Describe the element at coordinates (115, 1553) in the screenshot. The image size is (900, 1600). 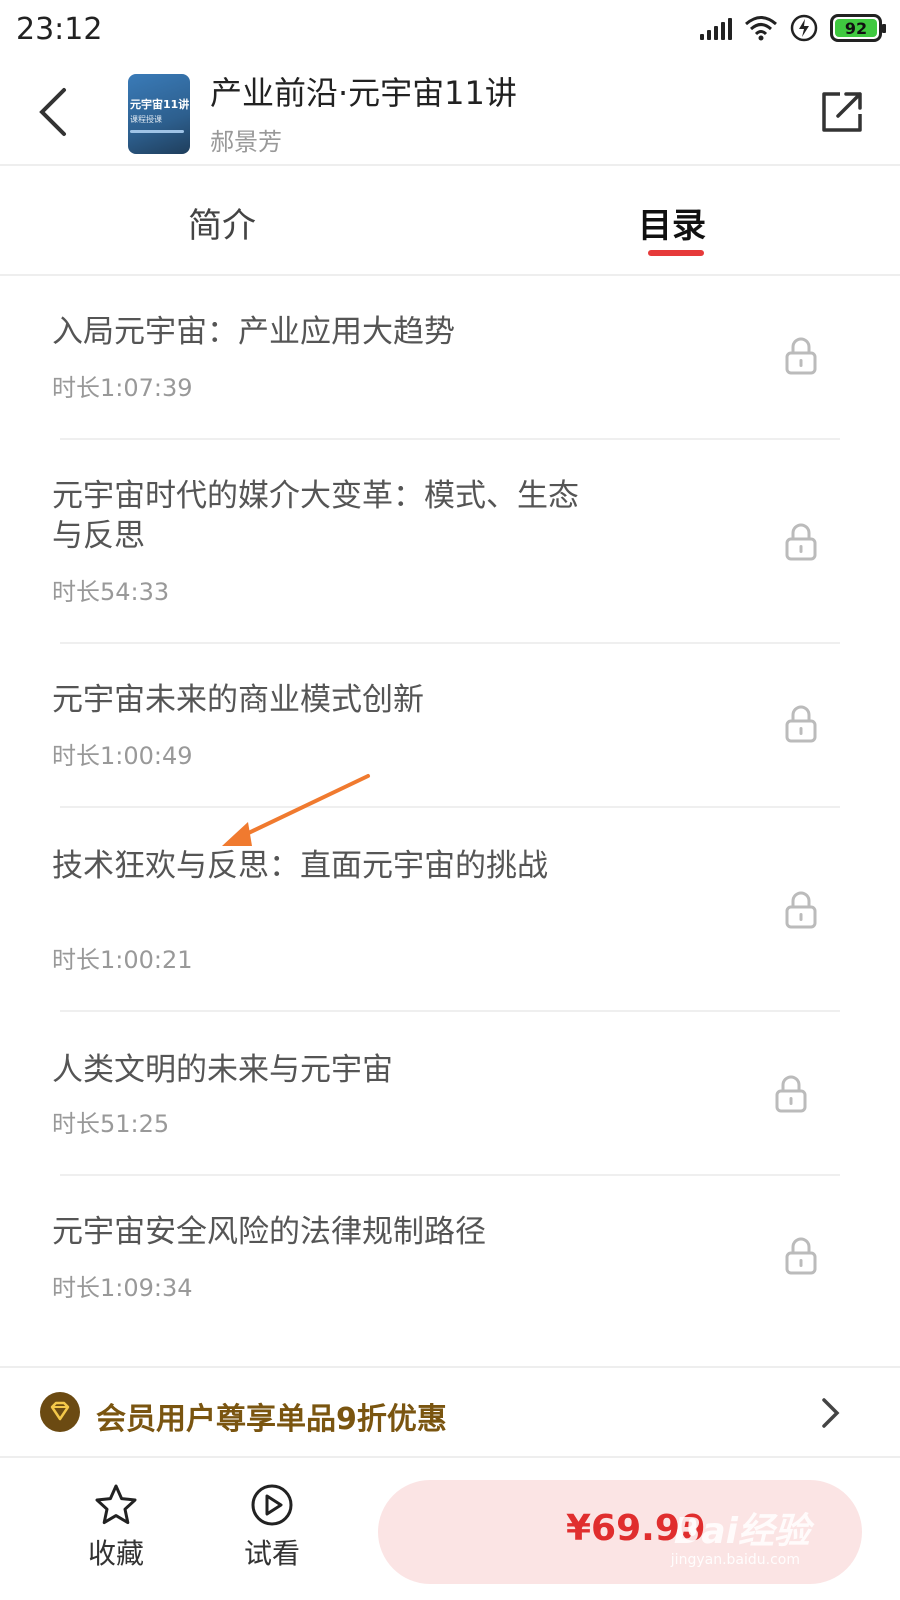
I see `favorite-label: 收藏` at that location.